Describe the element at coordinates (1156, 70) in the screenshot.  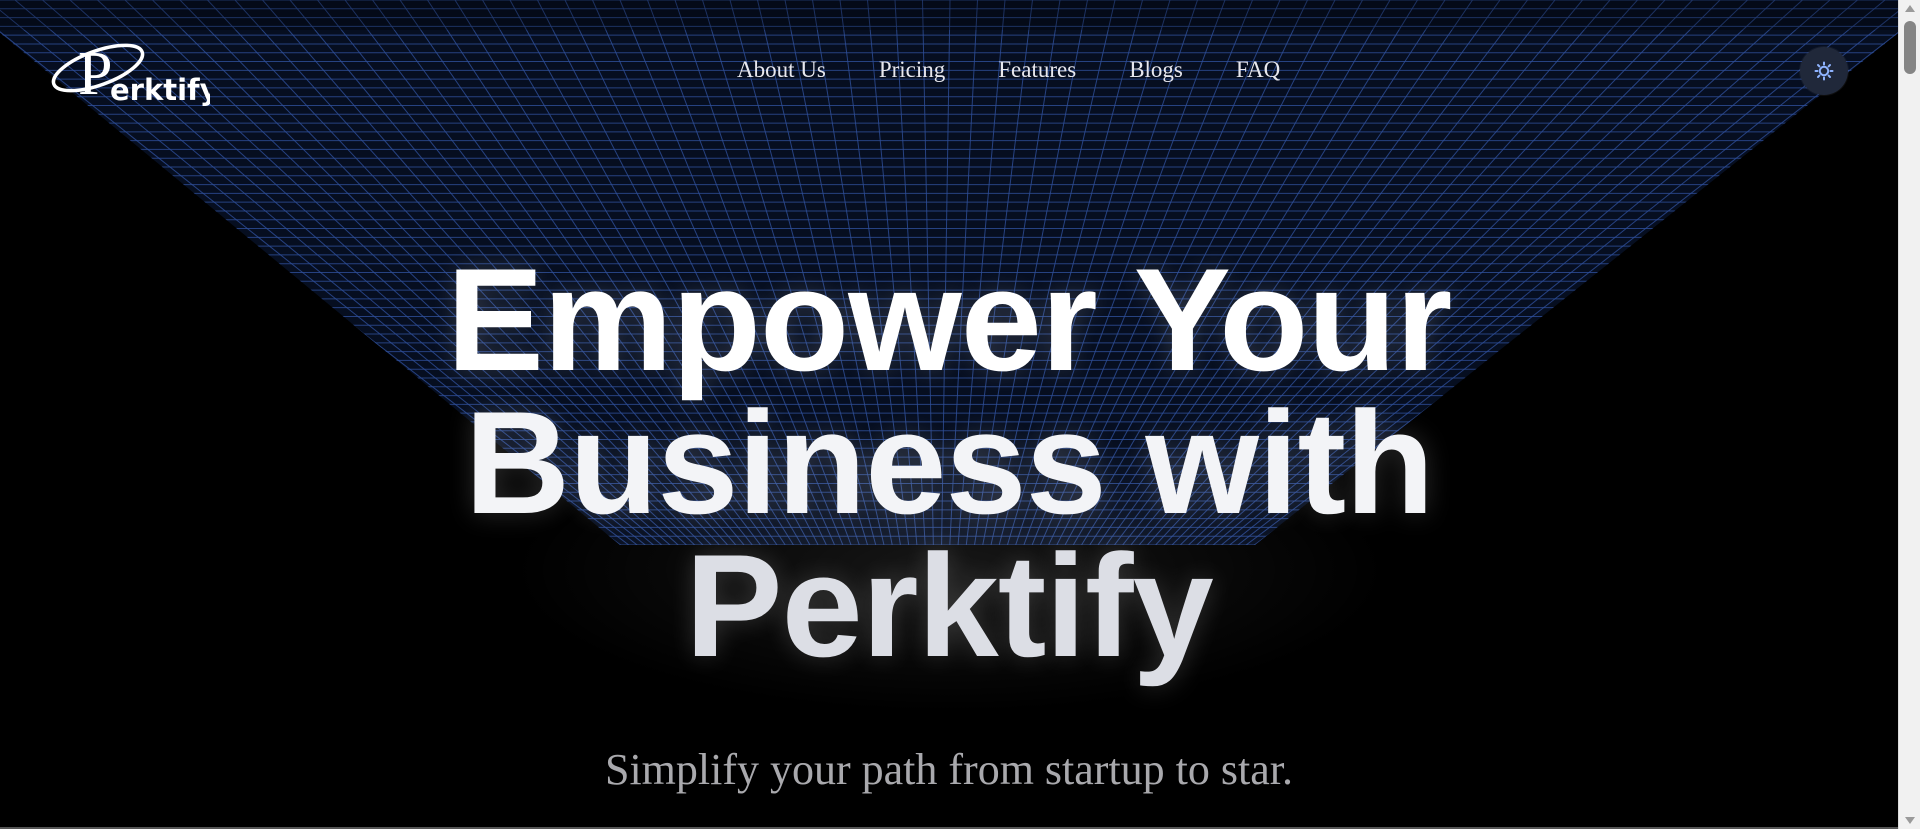
I see `nav-link-blogs: Blogs` at that location.